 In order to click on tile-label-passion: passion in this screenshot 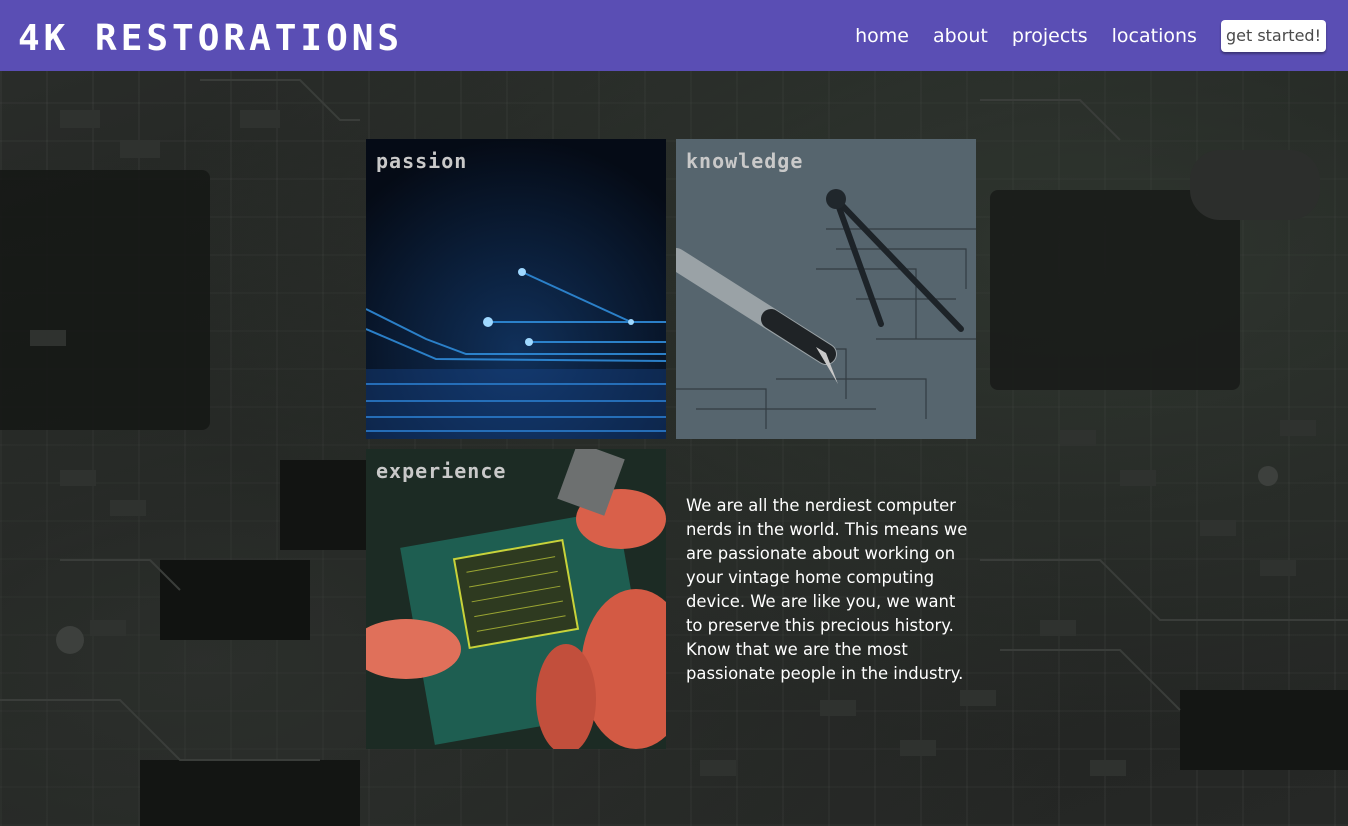, I will do `click(422, 161)`.